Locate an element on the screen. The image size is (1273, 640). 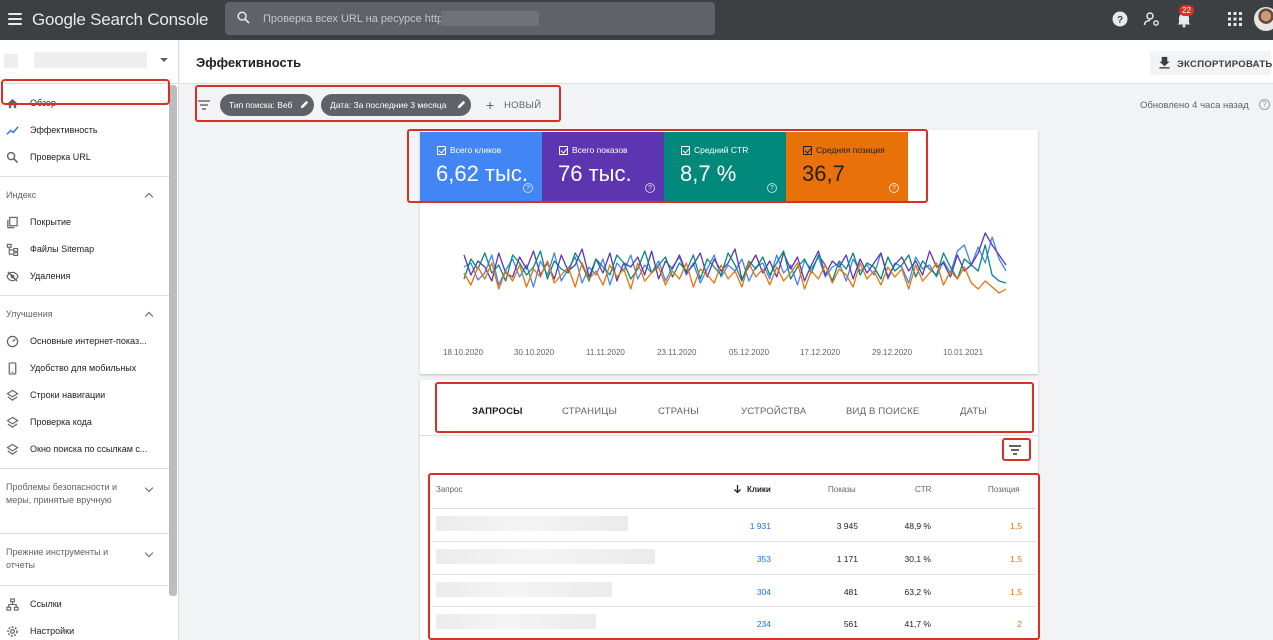
sidebar-item-label: Удаления is located at coordinates (50, 276).